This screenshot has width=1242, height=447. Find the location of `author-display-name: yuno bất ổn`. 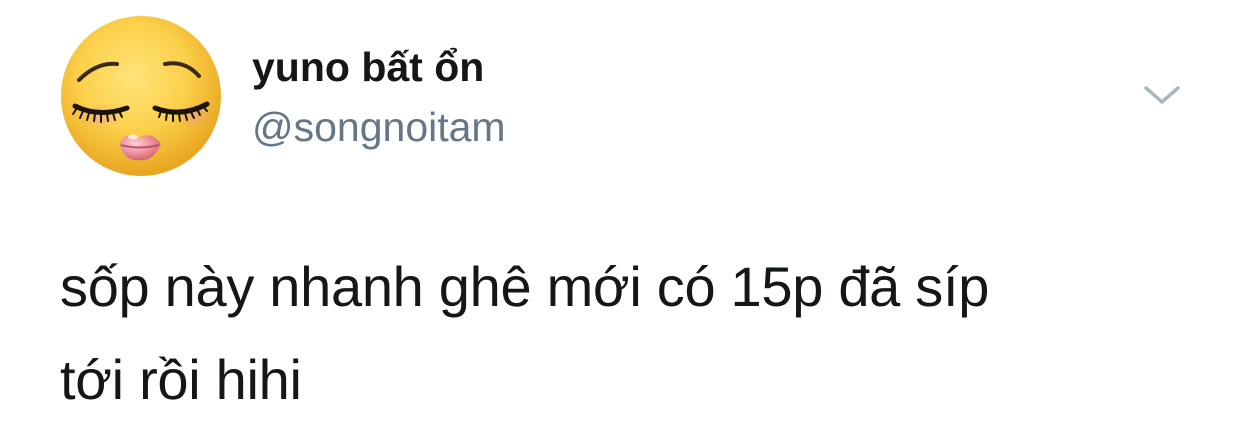

author-display-name: yuno bất ổn is located at coordinates (368, 67).